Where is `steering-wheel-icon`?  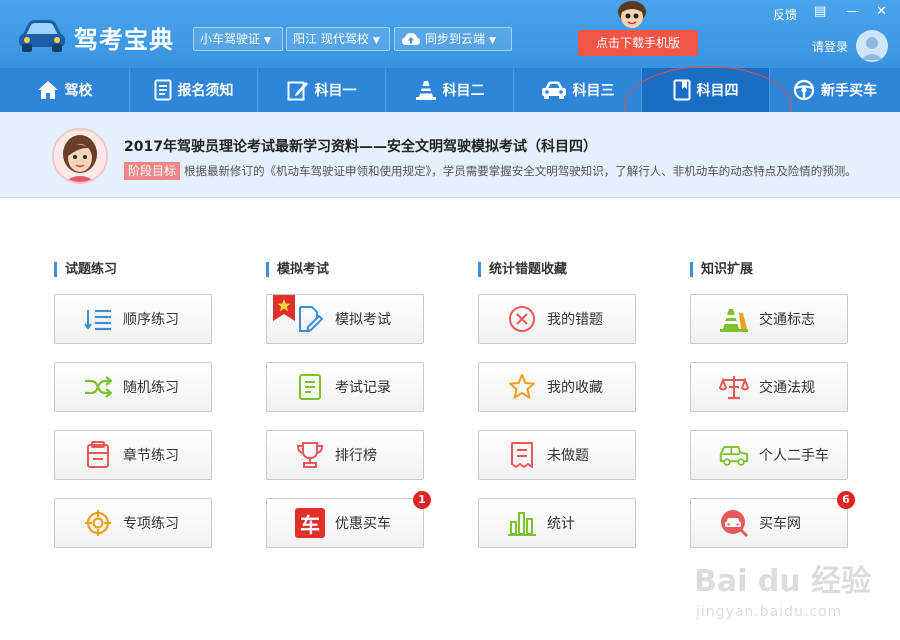
steering-wheel-icon is located at coordinates (804, 90).